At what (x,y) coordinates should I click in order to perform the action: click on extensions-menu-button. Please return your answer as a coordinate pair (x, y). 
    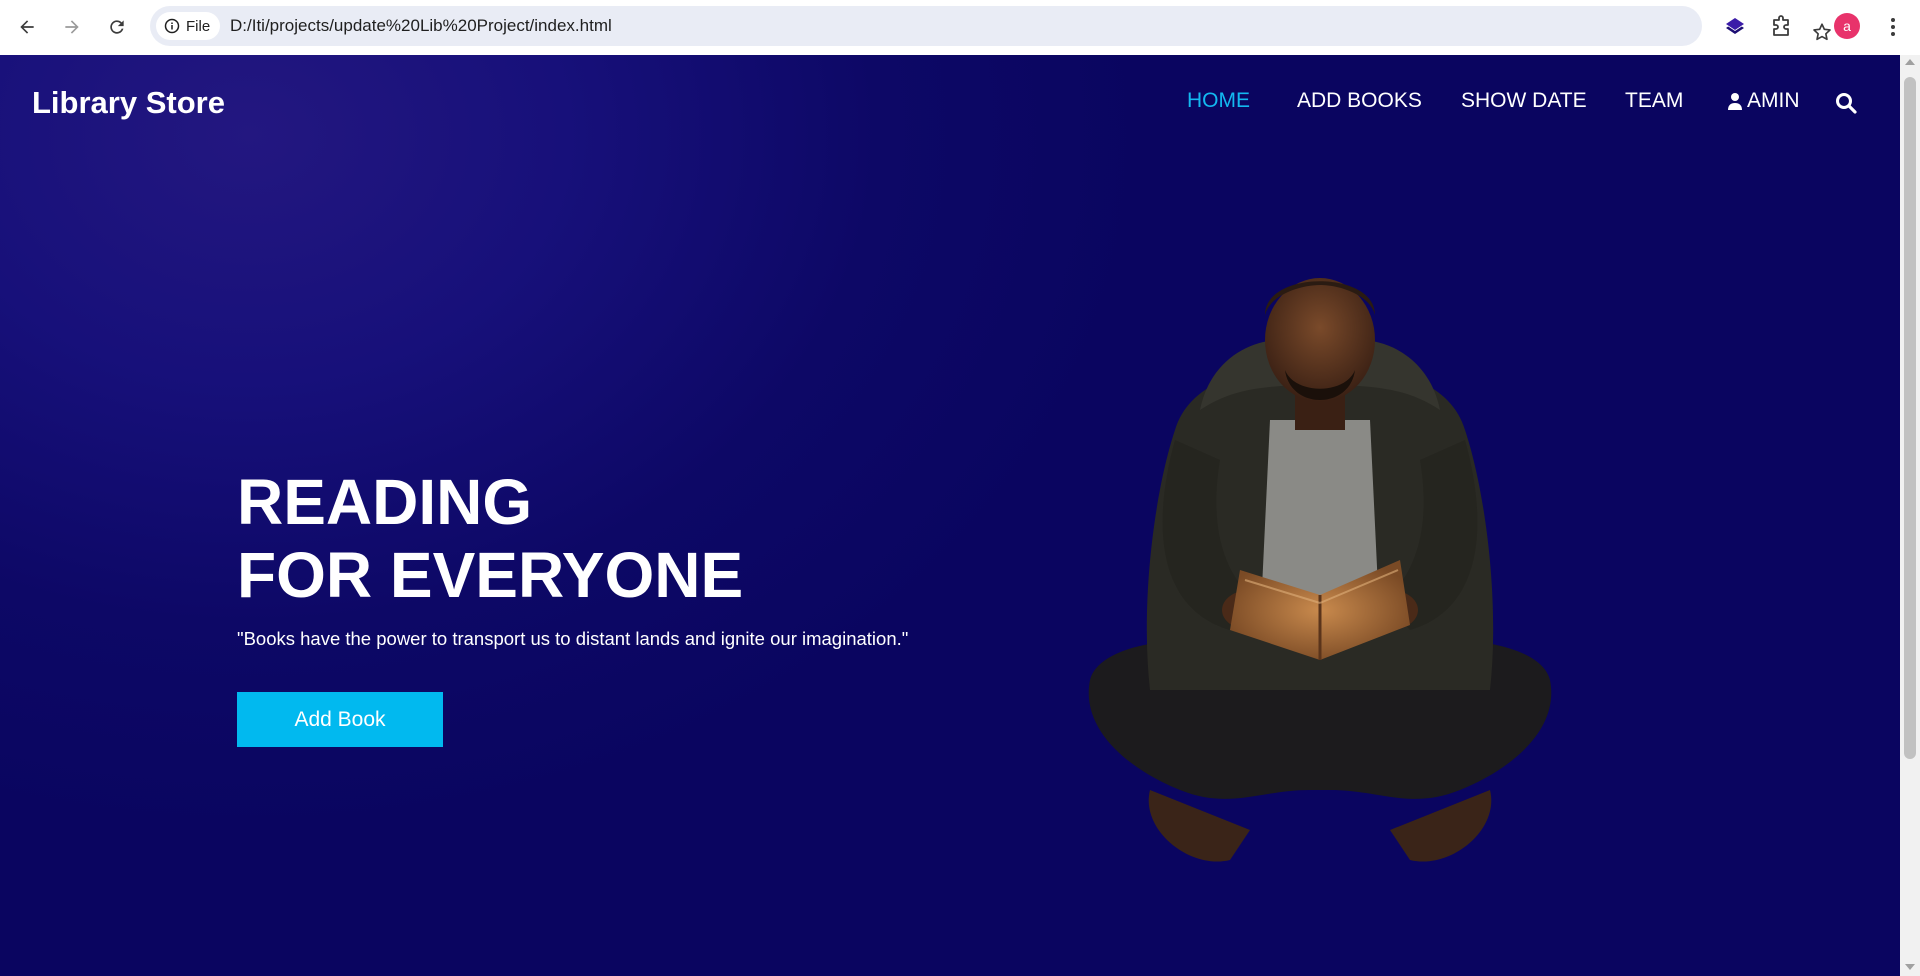
    Looking at the image, I should click on (1781, 27).